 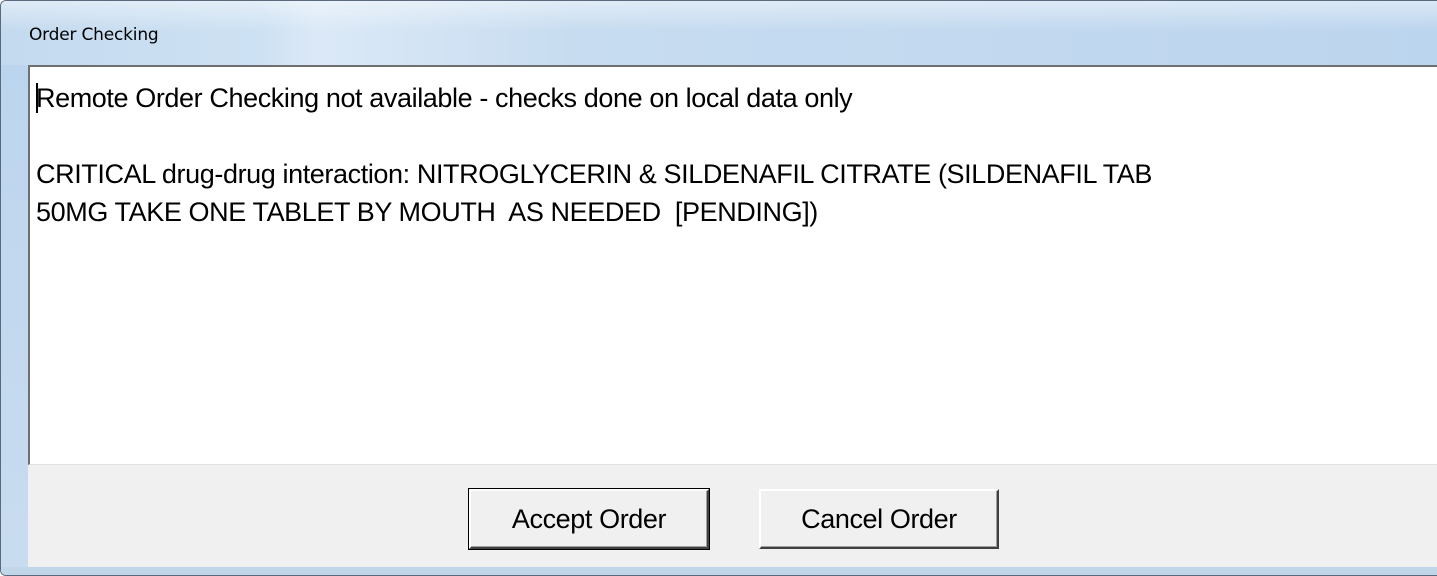 I want to click on cancel-order-button: Cancel Order, so click(x=879, y=519).